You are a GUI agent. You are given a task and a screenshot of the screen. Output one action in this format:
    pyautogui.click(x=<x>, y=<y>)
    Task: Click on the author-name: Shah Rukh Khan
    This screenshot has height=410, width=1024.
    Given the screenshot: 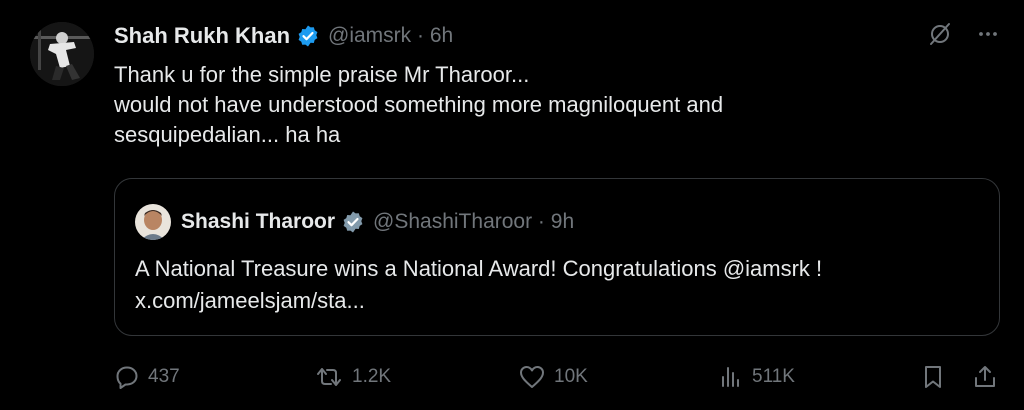 What is the action you would take?
    pyautogui.click(x=202, y=36)
    